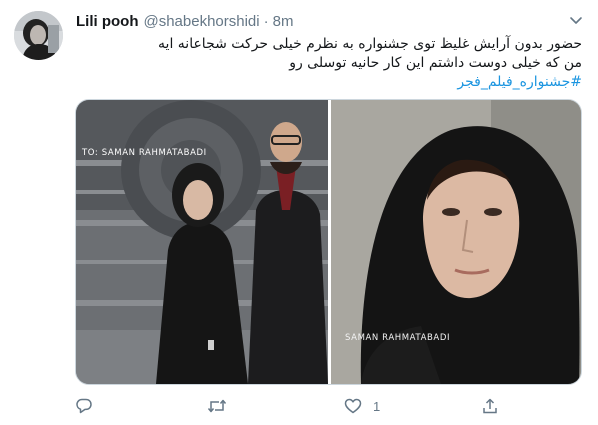  I want to click on tweet-actions: 1, so click(299, 406).